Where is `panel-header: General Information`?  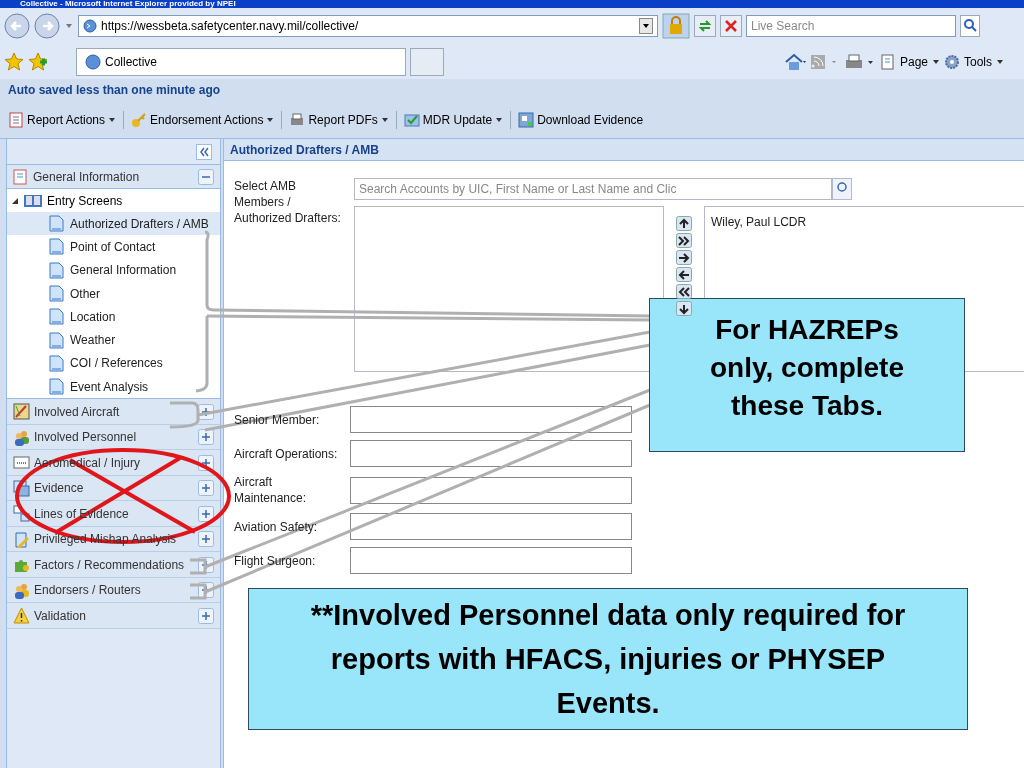
panel-header: General Information is located at coordinates (113, 177).